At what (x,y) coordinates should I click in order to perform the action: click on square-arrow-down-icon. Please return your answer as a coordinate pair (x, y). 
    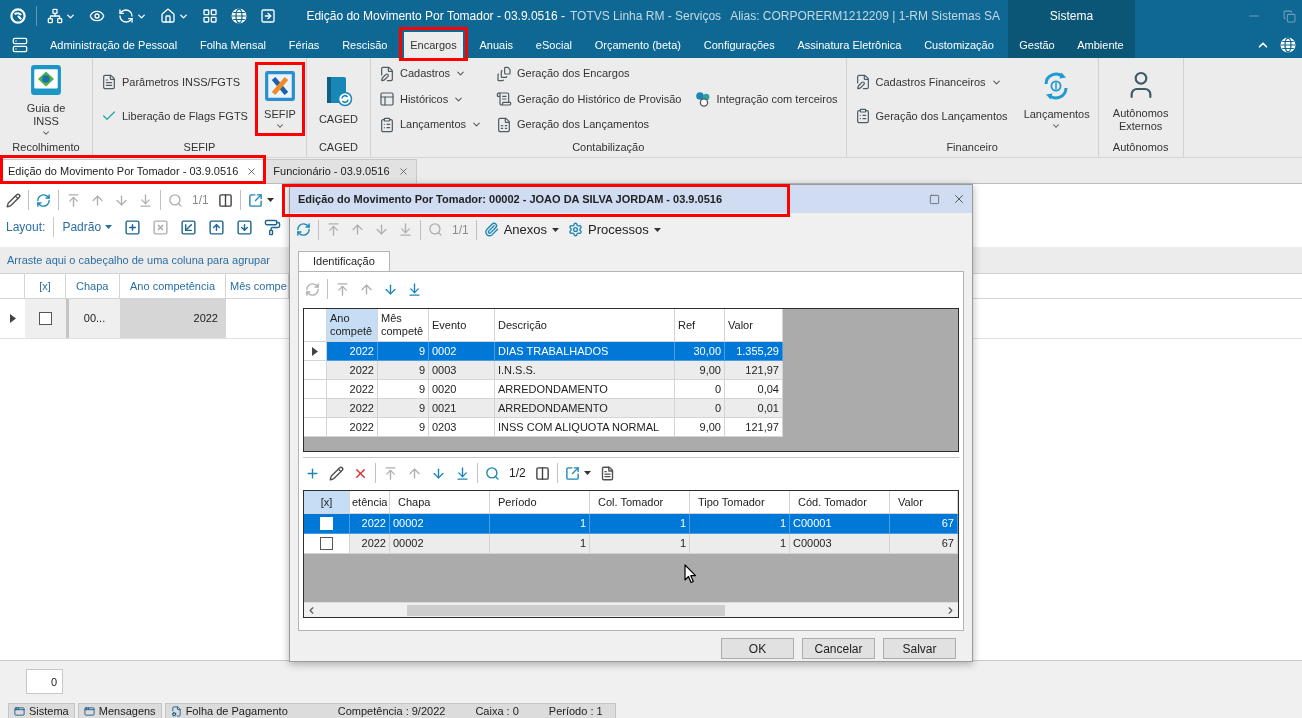
    Looking at the image, I should click on (245, 227).